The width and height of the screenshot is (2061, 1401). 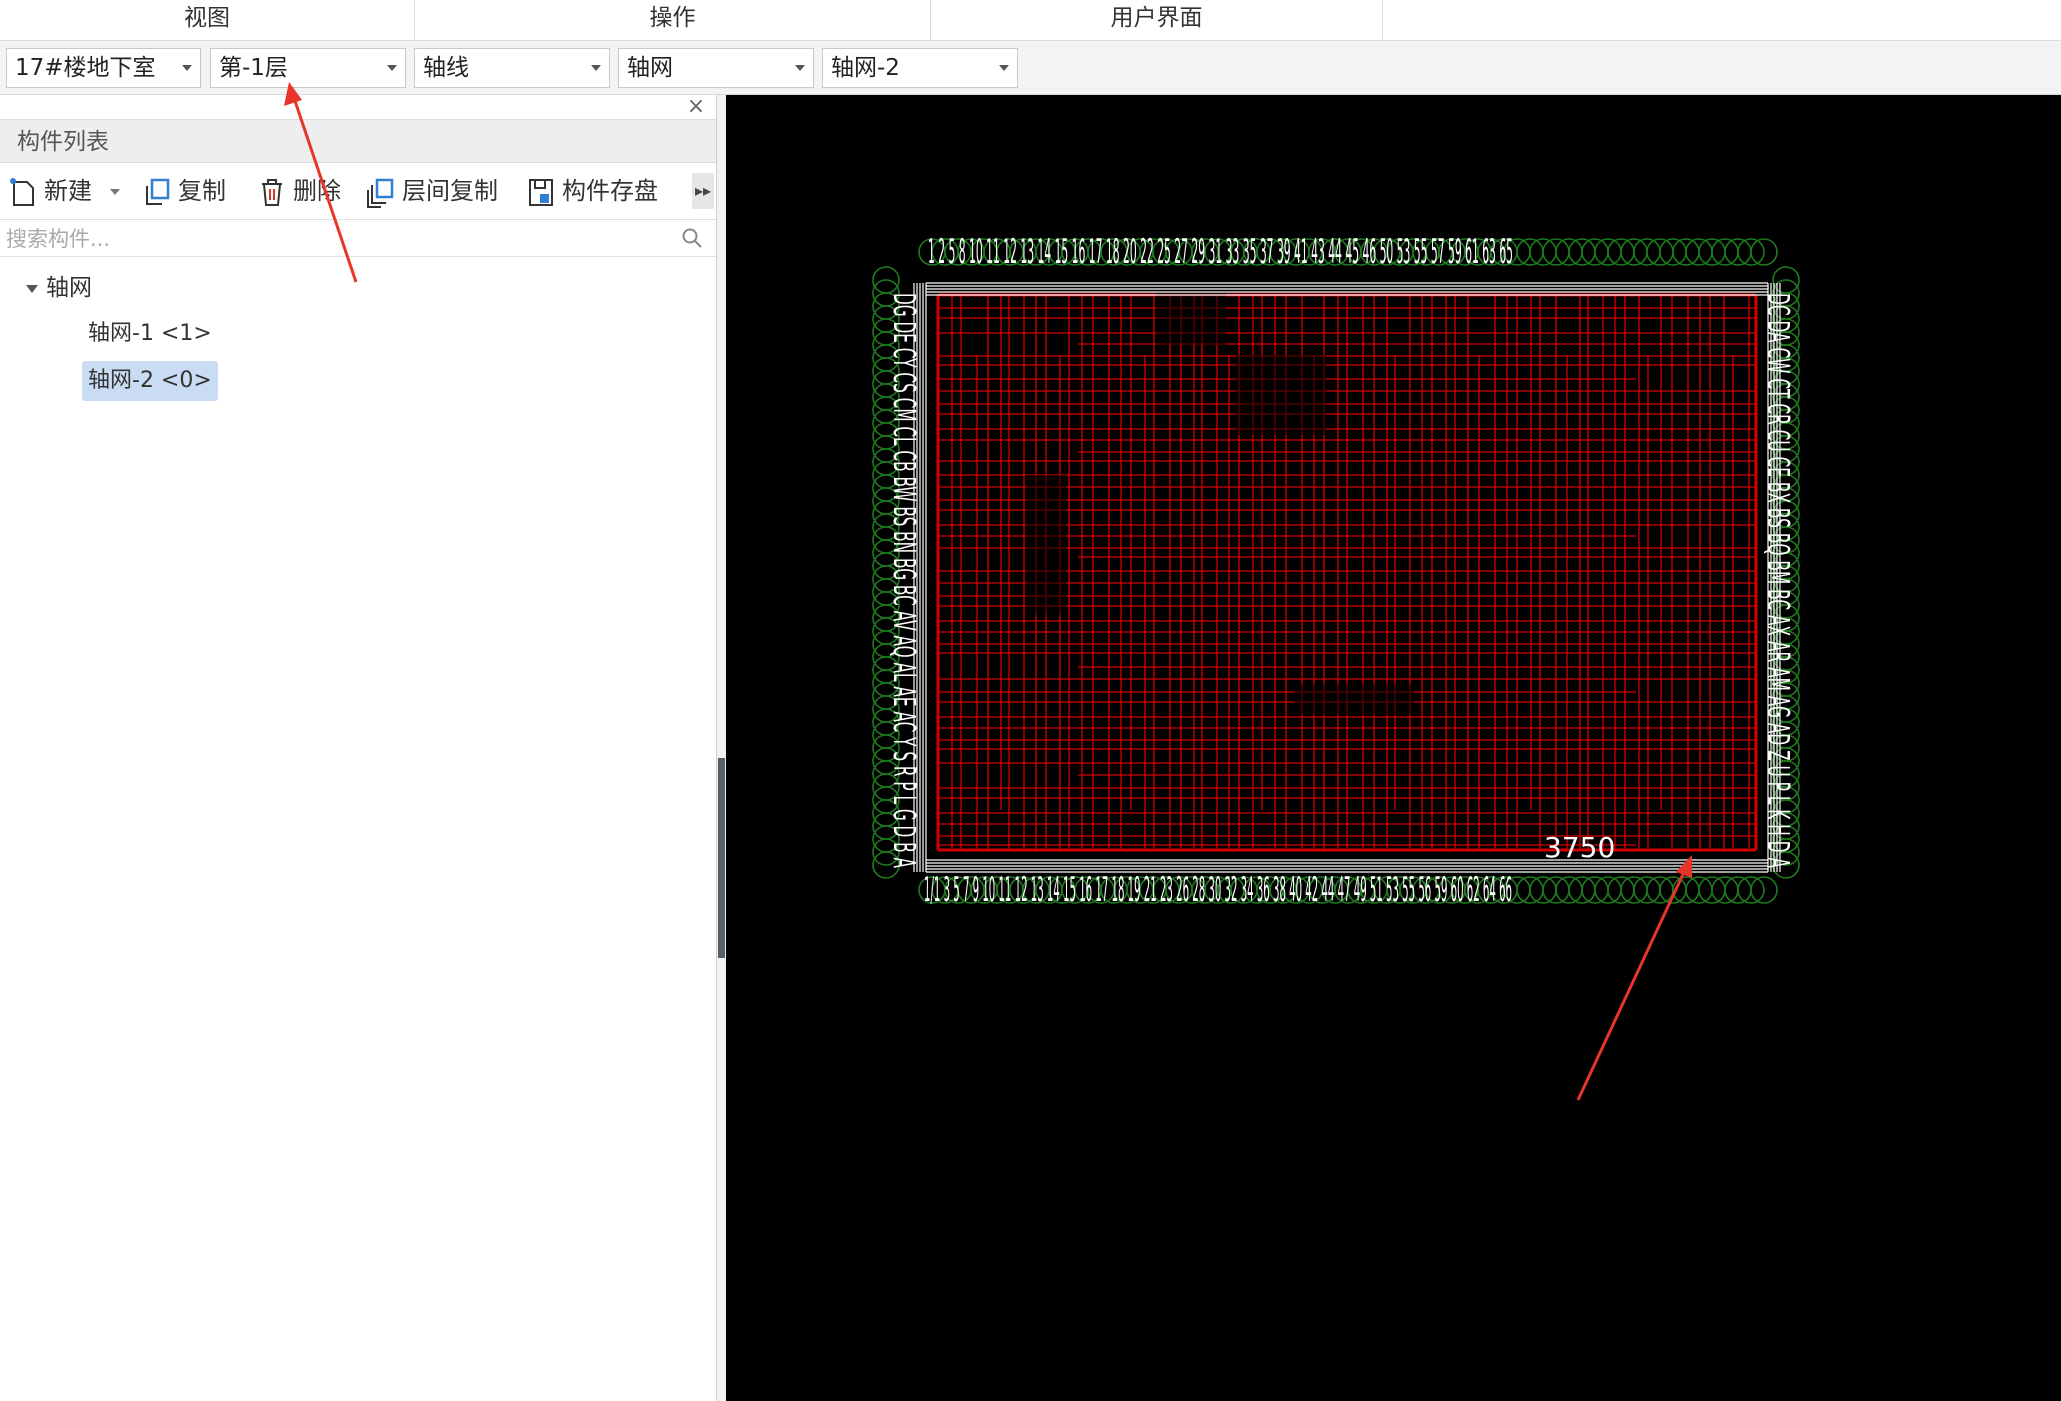 I want to click on copy-button: 复制, so click(x=184, y=191).